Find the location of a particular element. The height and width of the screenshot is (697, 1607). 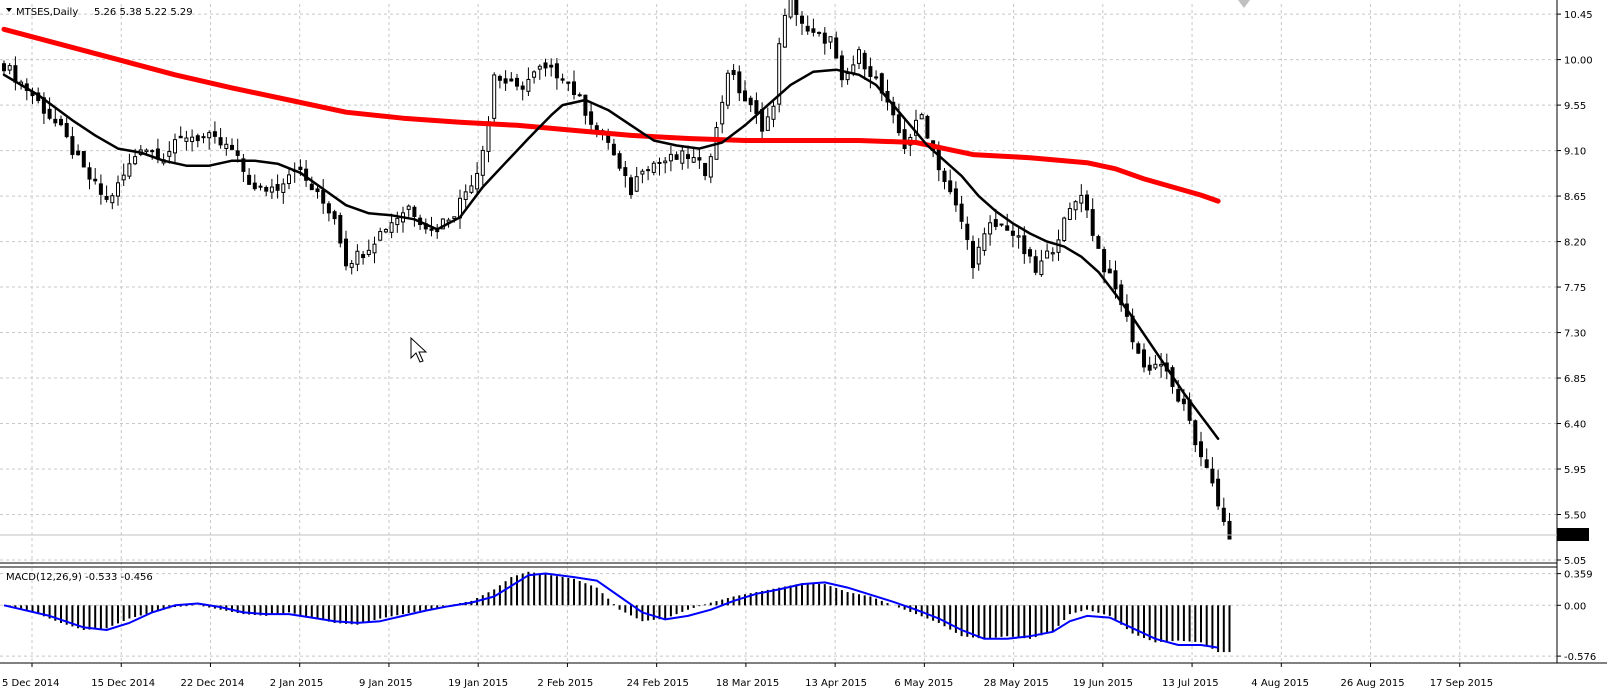

macd-label: MACD(12,26,9) -0.533 -0.456 is located at coordinates (79, 577).